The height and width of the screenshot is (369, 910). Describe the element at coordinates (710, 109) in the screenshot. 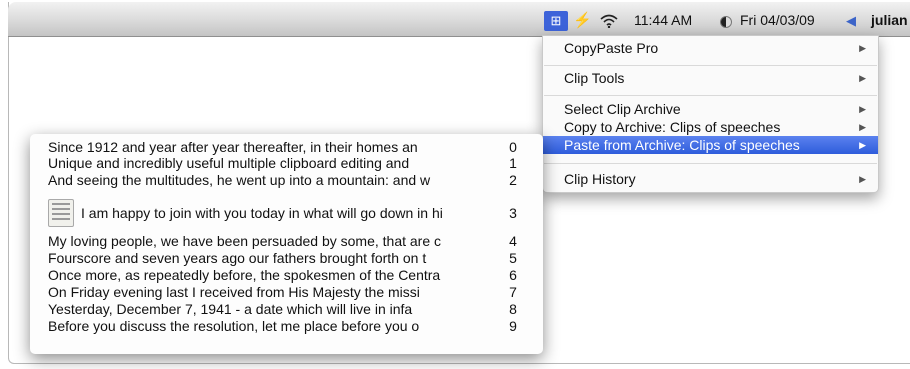

I see `menu-item-select-clip-archive: Select Clip Archive ▶` at that location.